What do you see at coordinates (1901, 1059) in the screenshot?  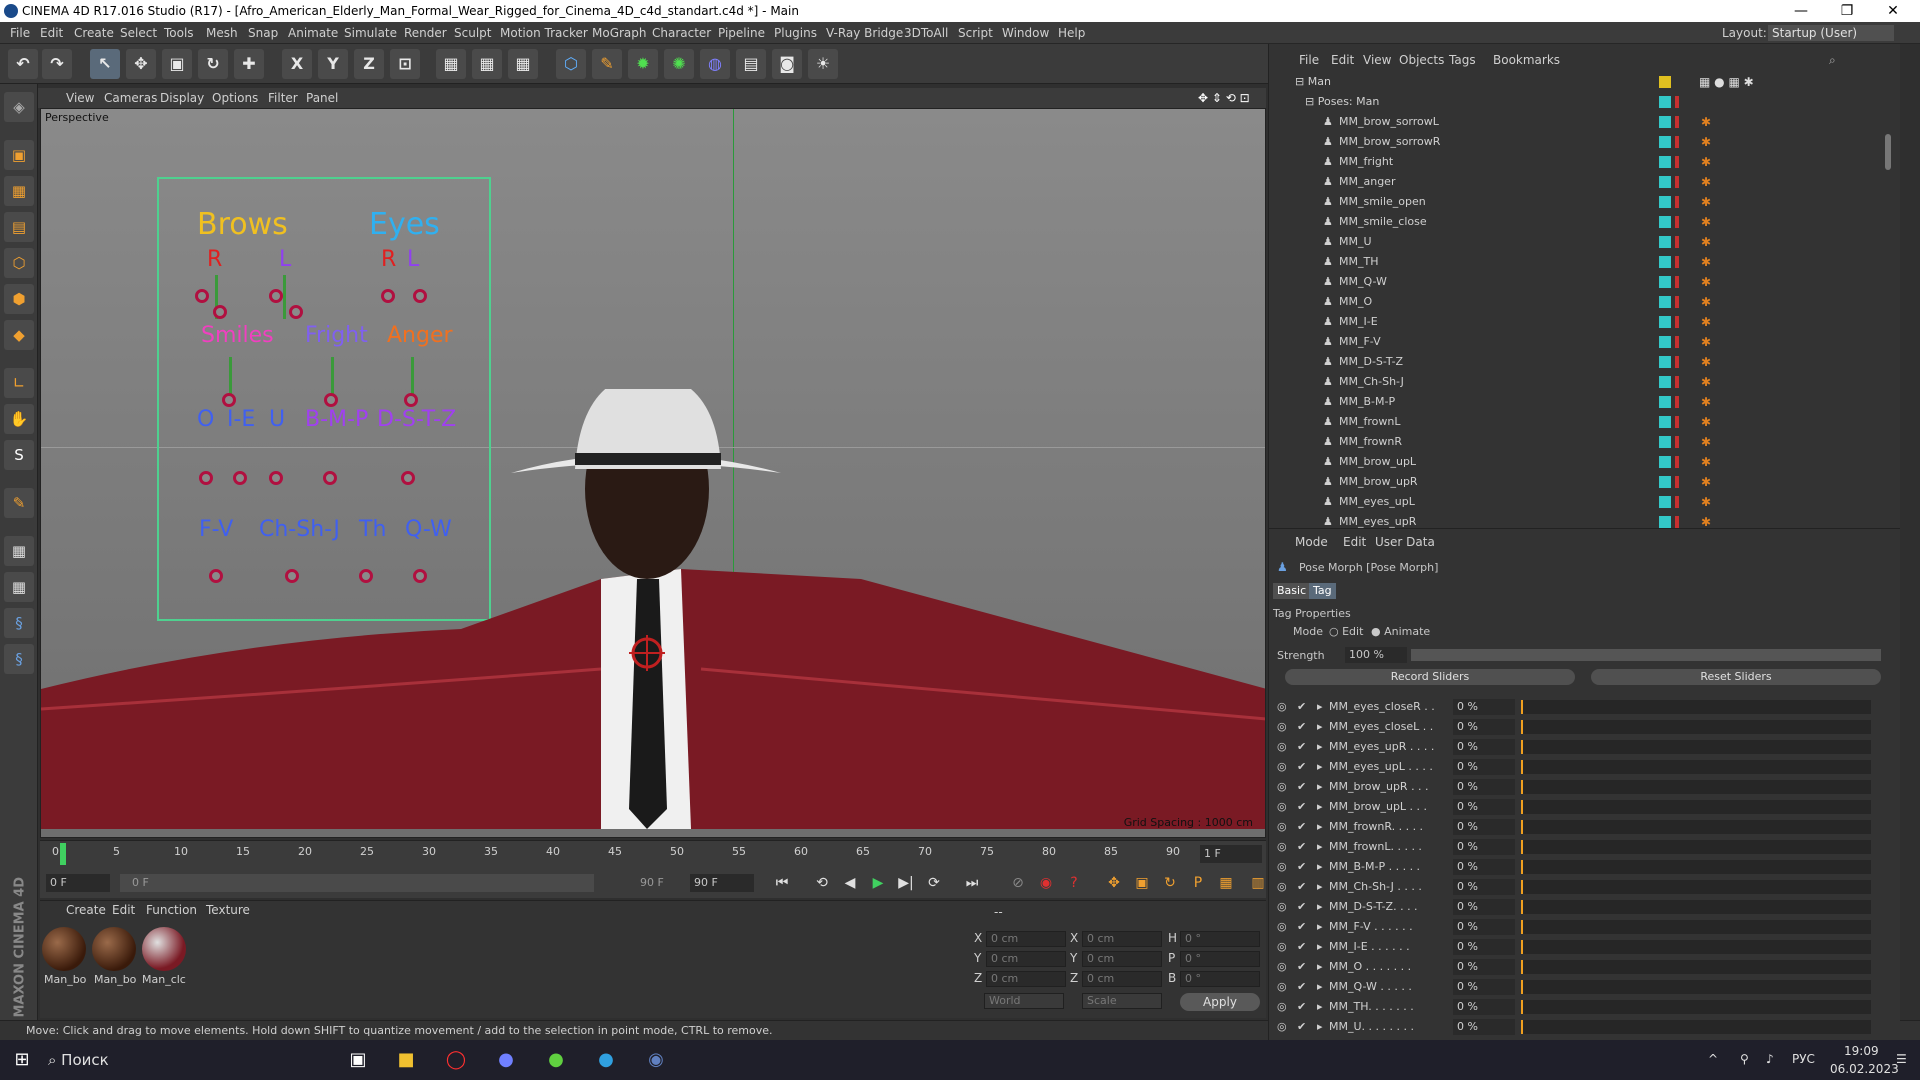 I see `notification-icon: ☰` at bounding box center [1901, 1059].